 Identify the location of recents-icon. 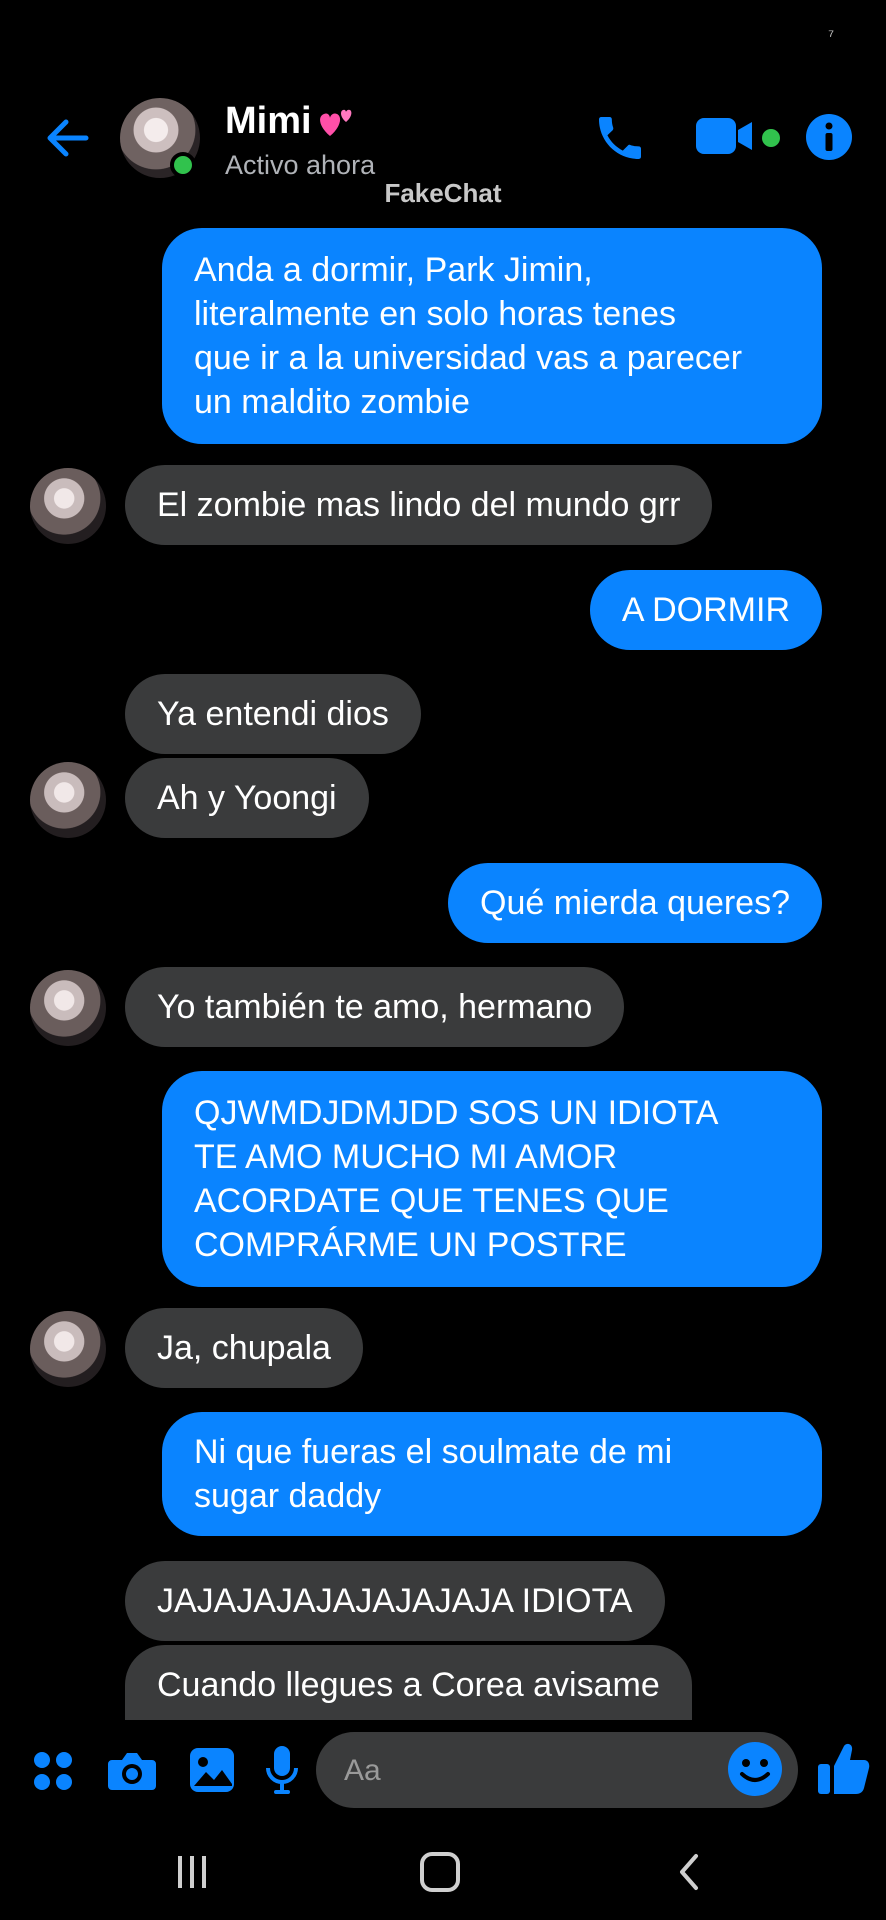
(192, 1872).